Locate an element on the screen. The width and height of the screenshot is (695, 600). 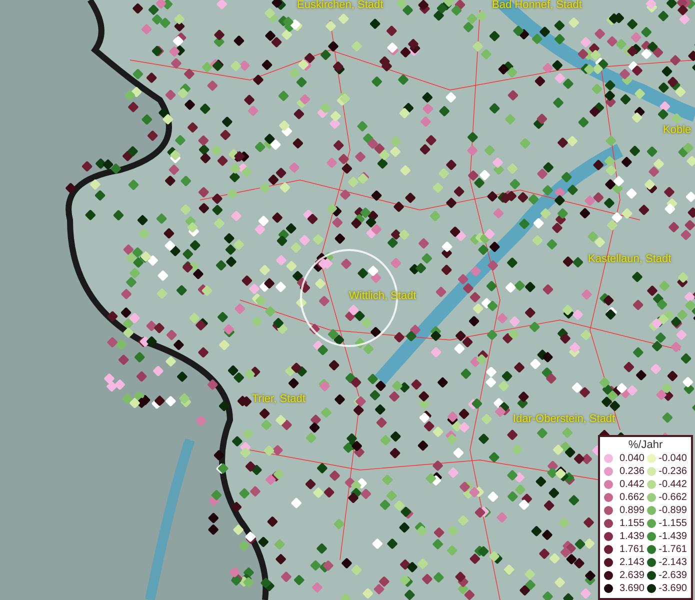
legend-value: 2.143 is located at coordinates (631, 563).